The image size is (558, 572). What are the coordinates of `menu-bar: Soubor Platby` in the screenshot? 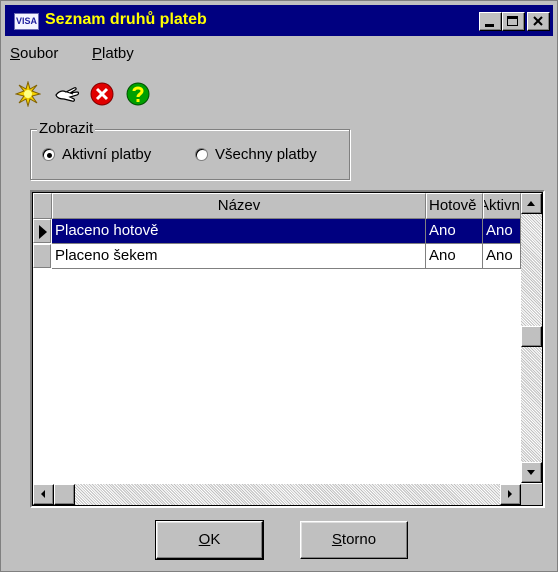 It's located at (279, 53).